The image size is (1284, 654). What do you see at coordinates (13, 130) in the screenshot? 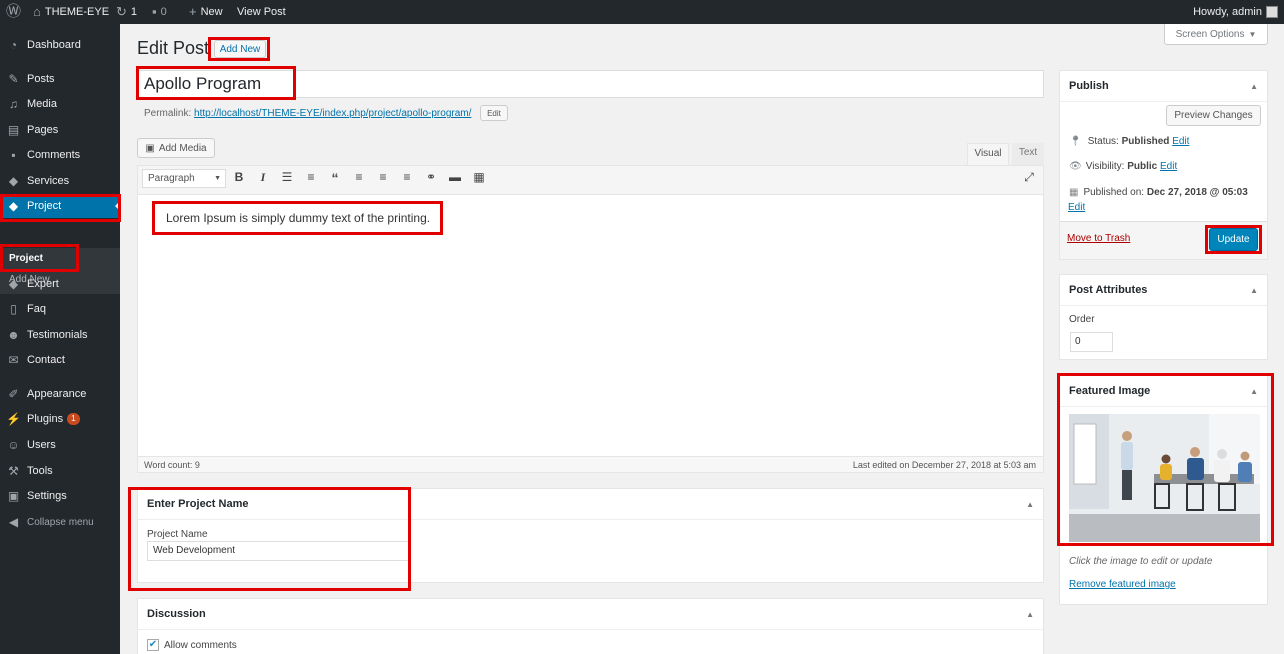
I see `pages-icon: ▤` at bounding box center [13, 130].